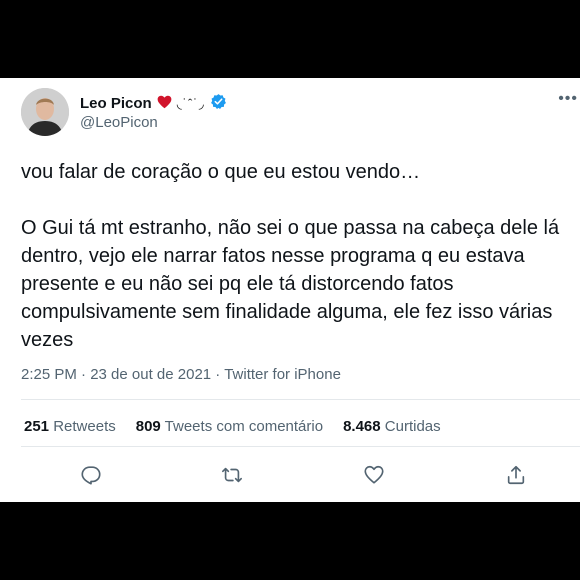  Describe the element at coordinates (84, 426) in the screenshot. I see `retweets-label: Retweets` at that location.